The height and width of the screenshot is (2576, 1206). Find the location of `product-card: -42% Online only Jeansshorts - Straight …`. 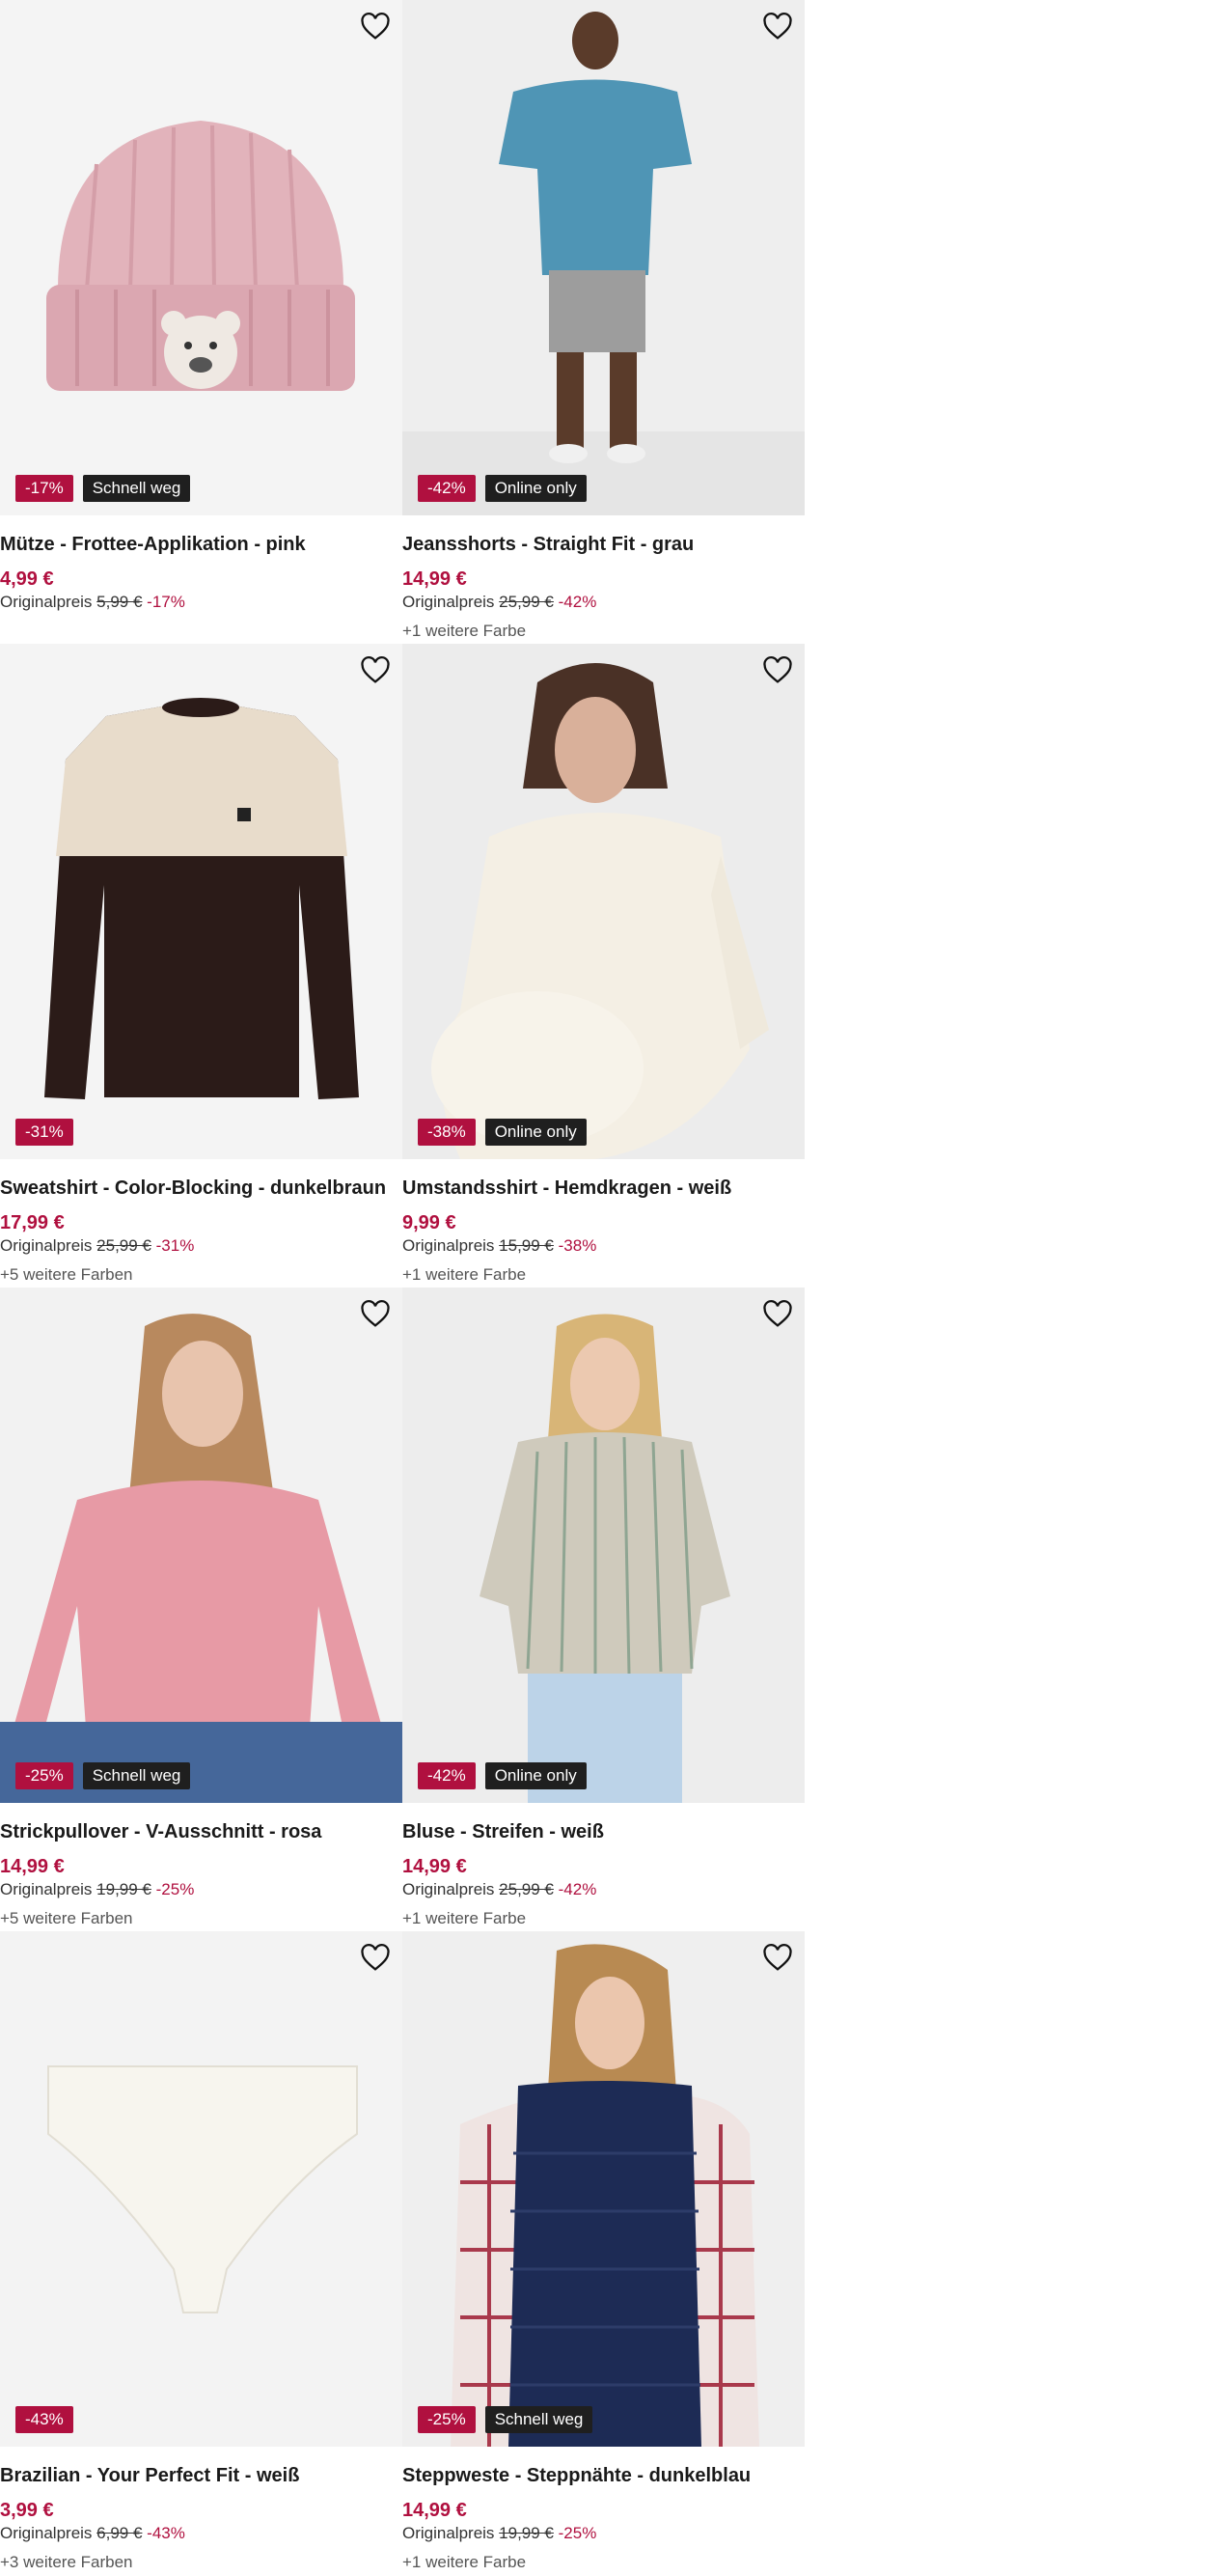

product-card: -42% Online only Jeansshorts - Straight … is located at coordinates (604, 322).